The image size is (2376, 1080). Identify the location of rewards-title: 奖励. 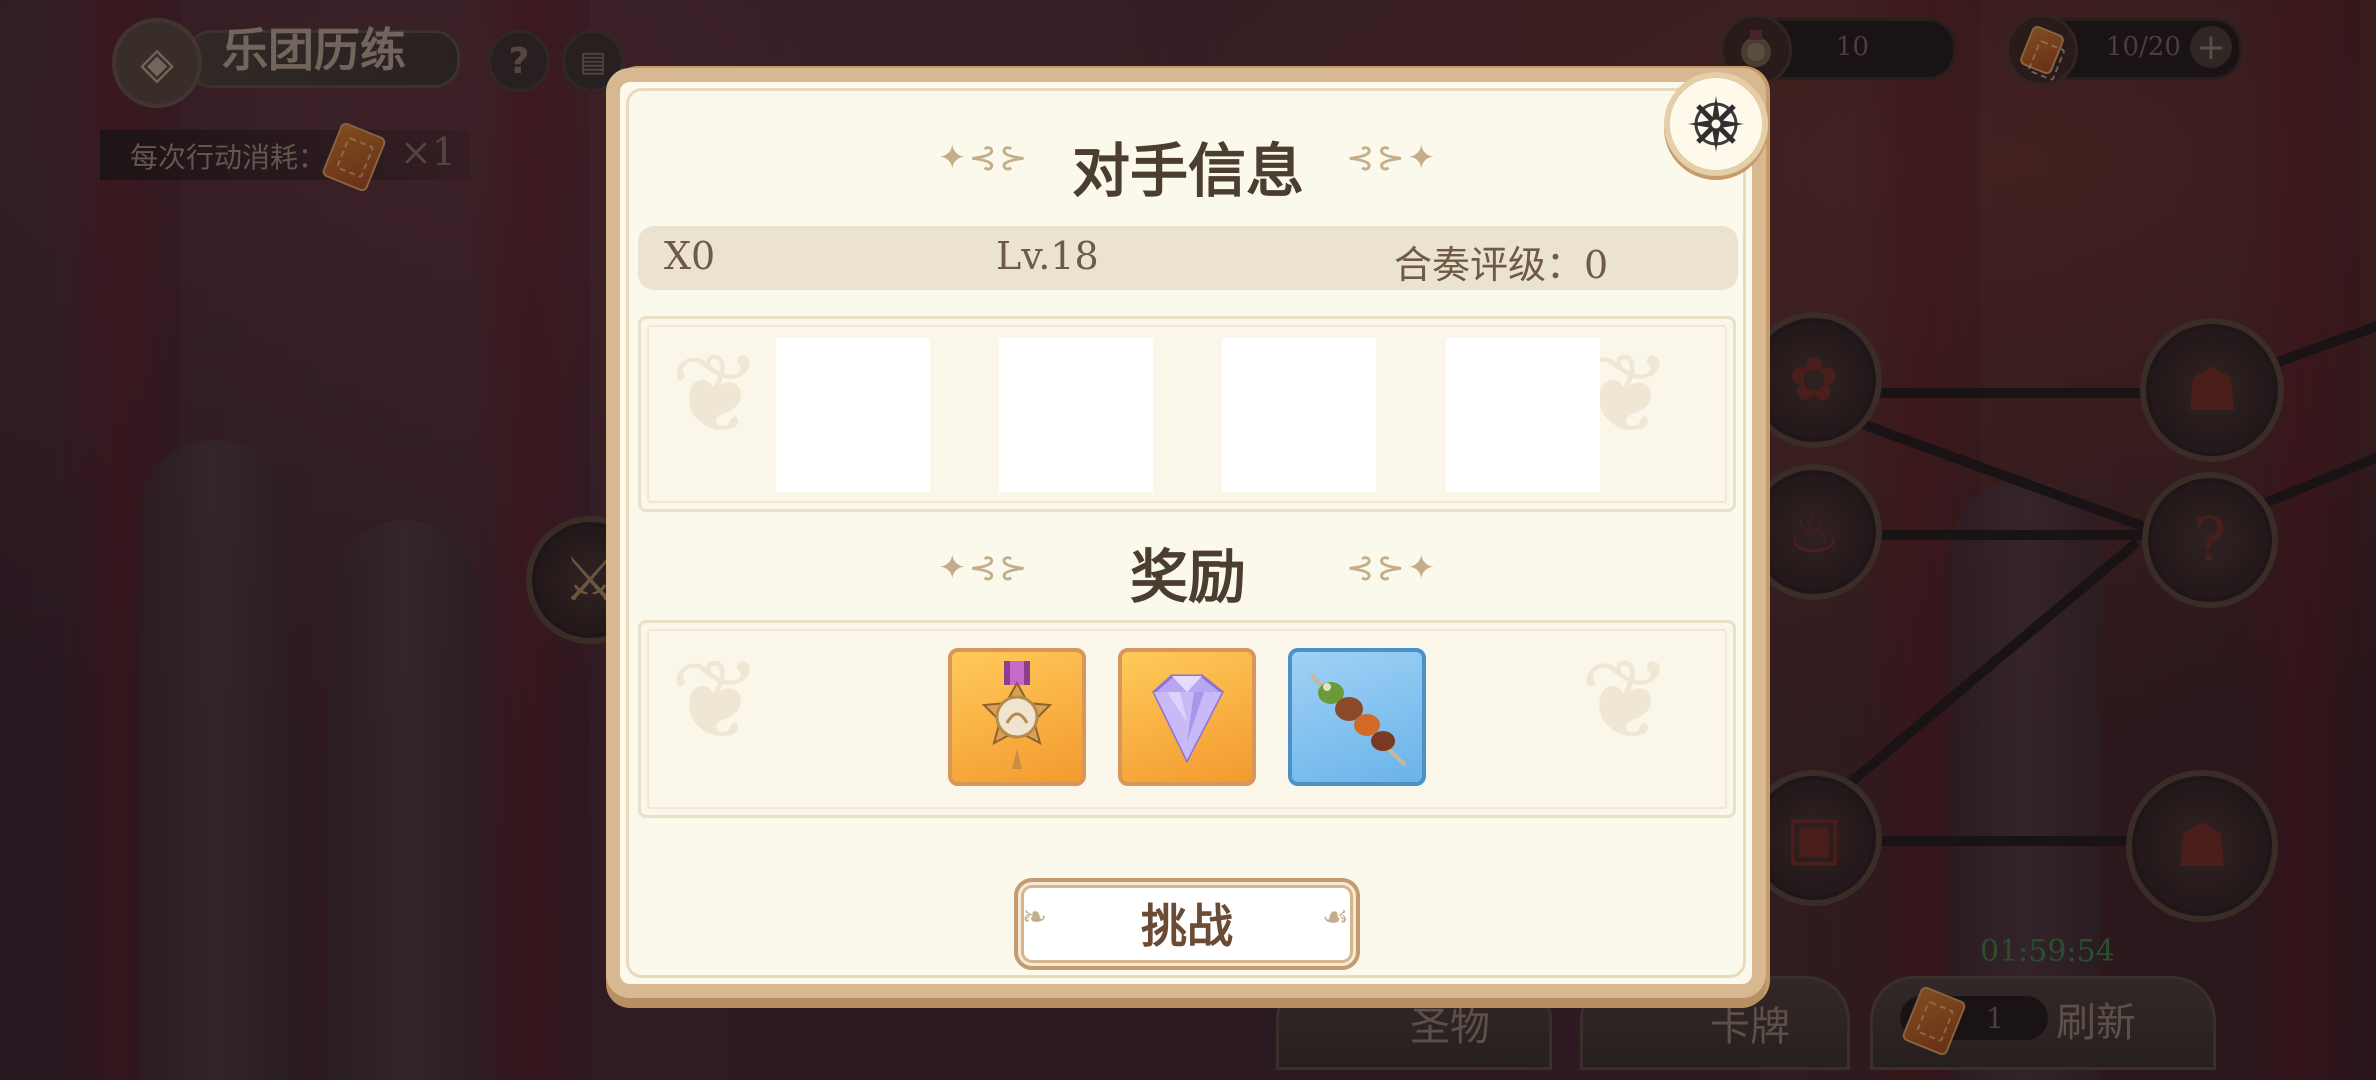
(1187, 577).